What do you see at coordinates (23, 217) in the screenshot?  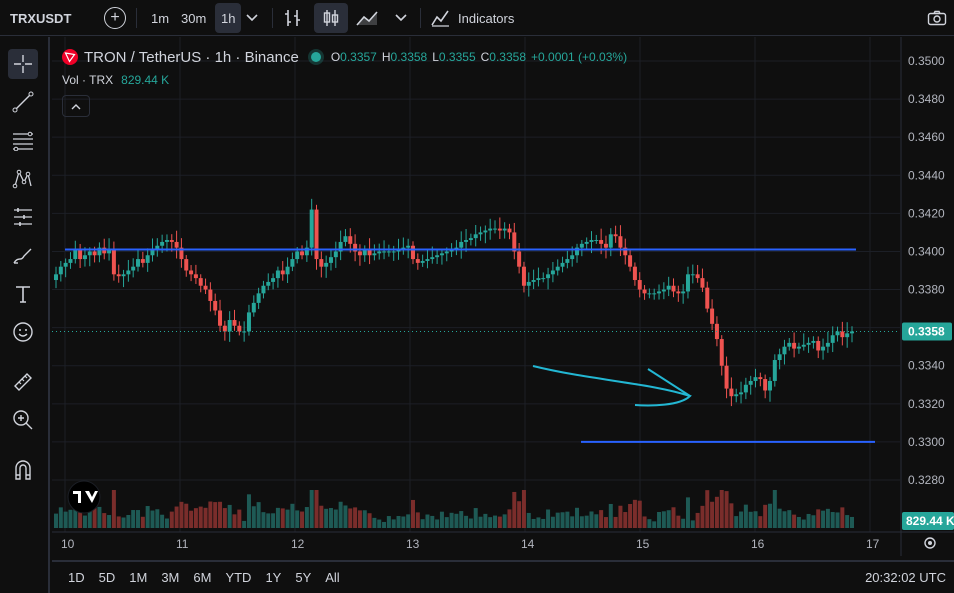 I see `forecasting-tools-icon` at bounding box center [23, 217].